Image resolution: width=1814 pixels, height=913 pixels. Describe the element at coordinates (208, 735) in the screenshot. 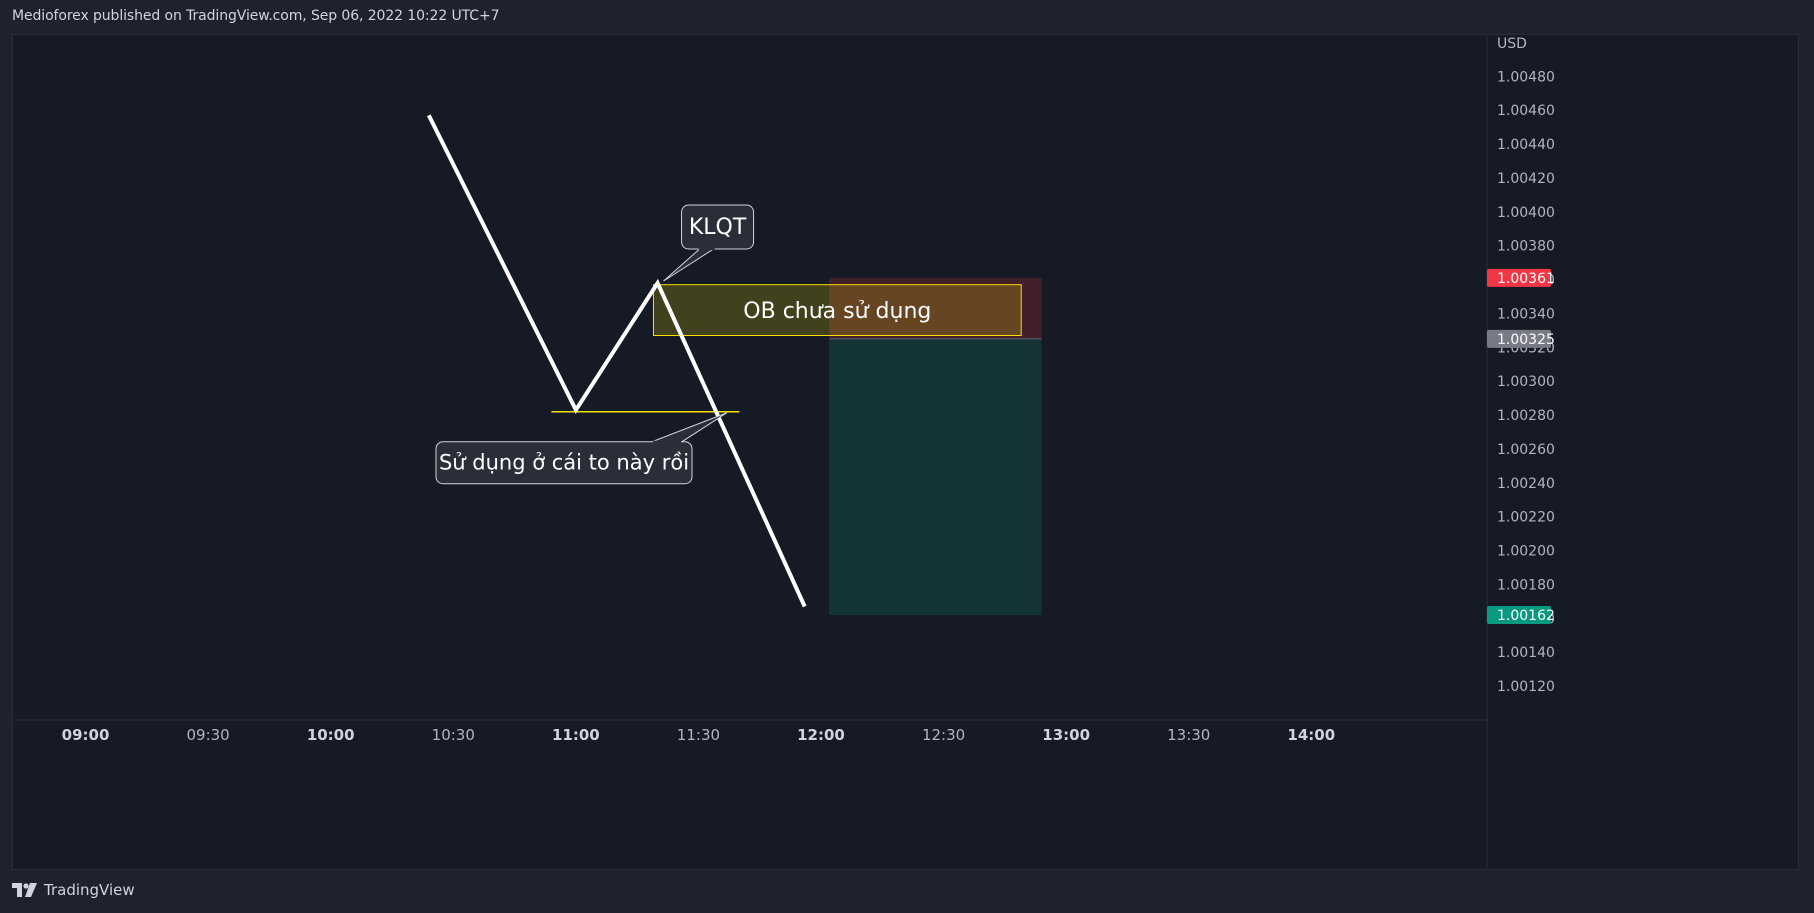

I see `time-tick-label: 09:30` at that location.